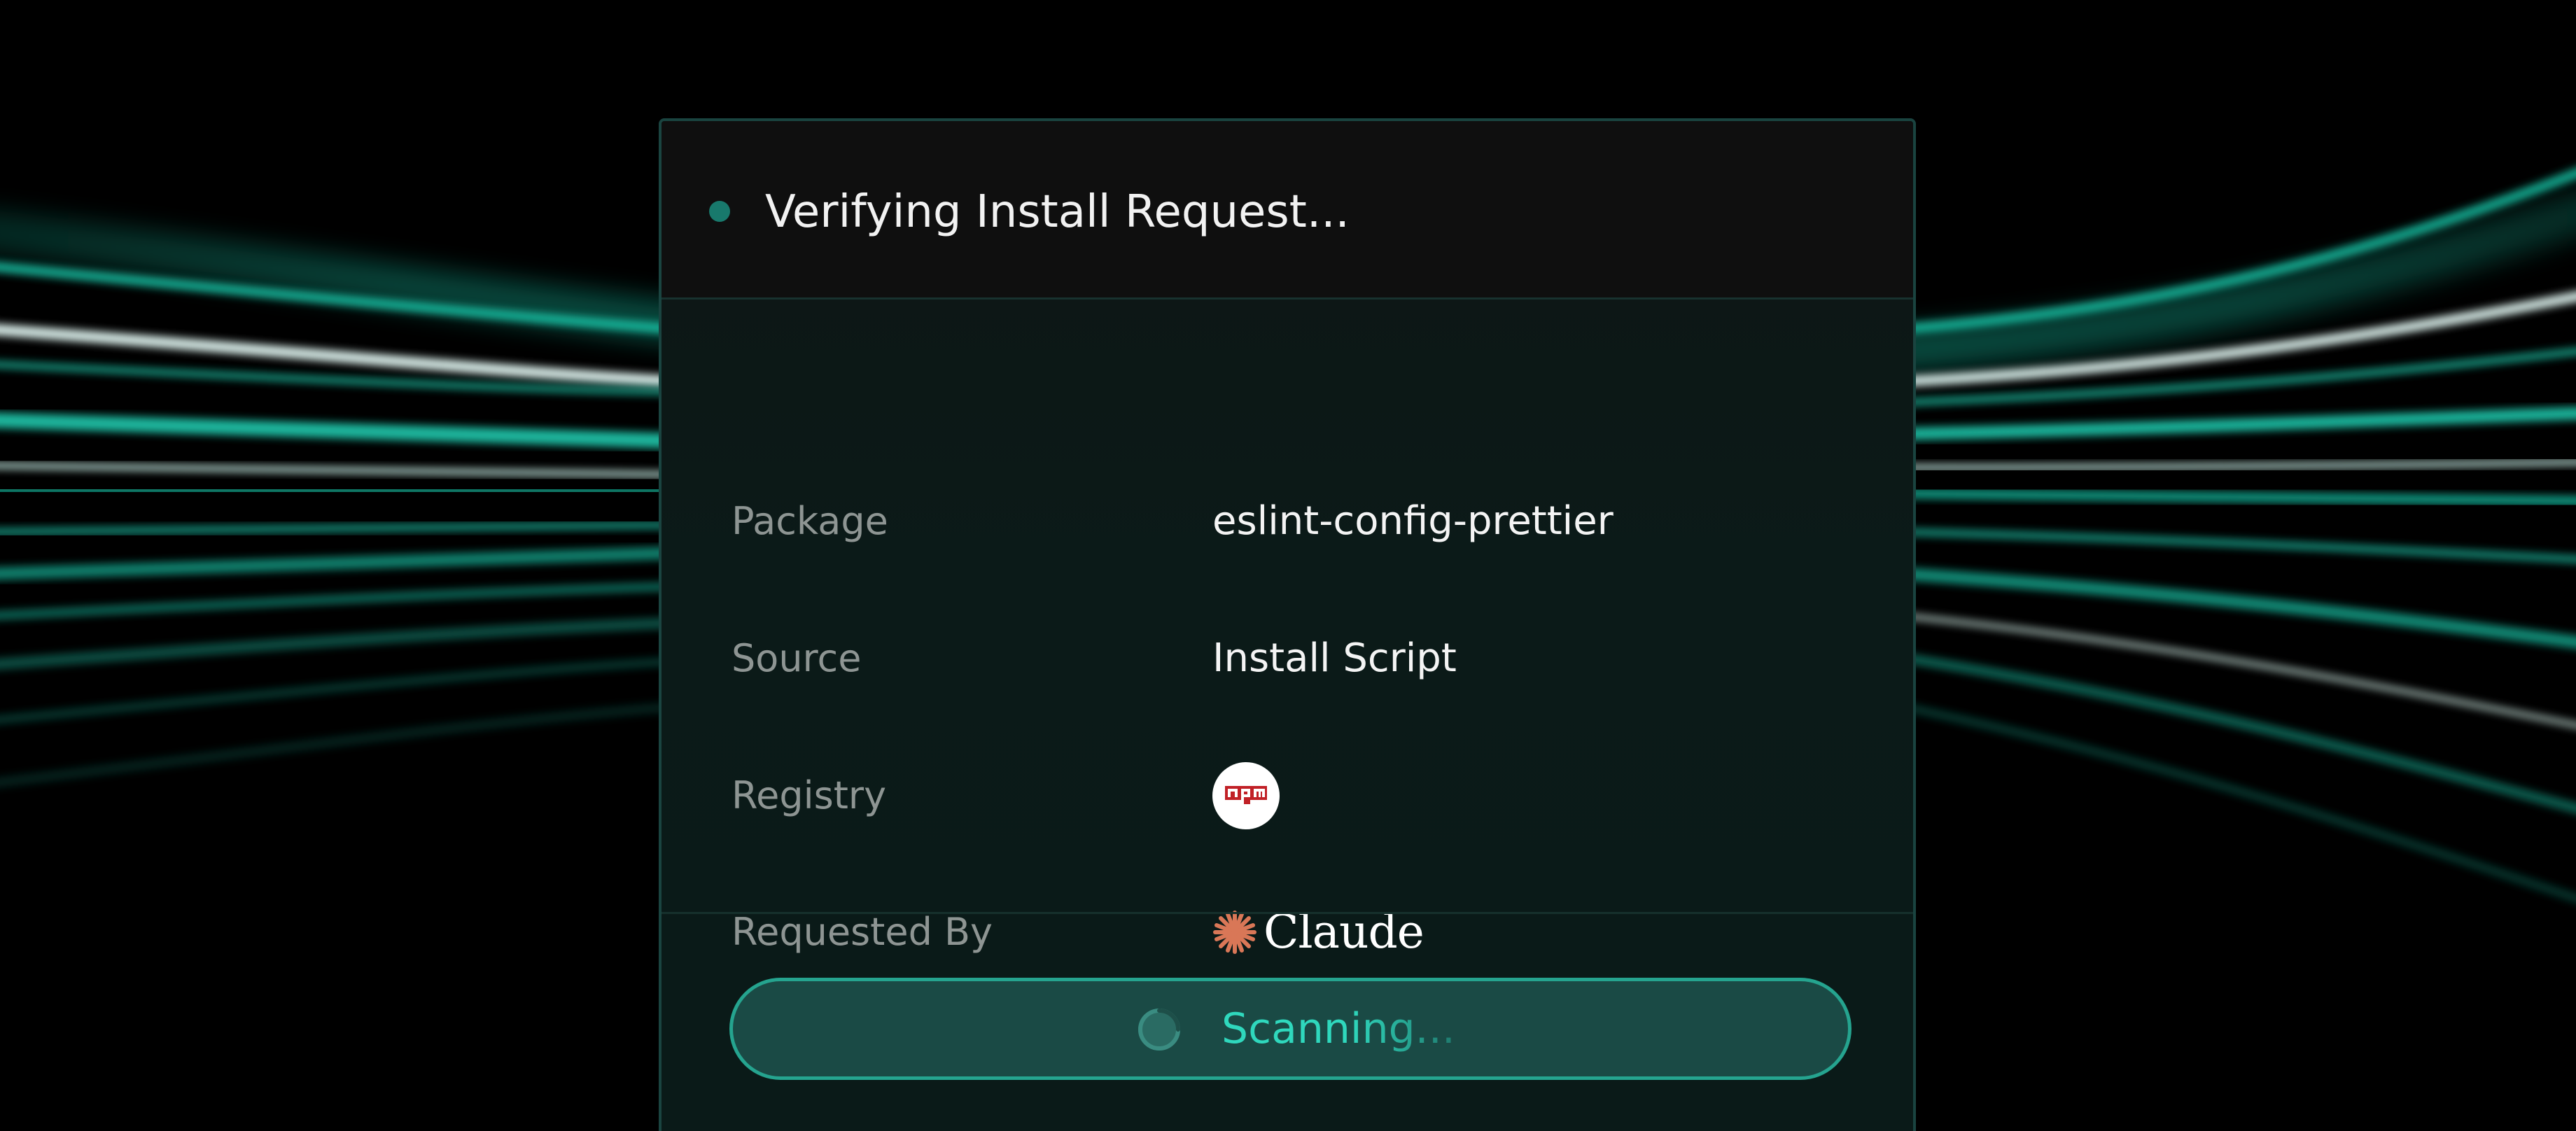 Image resolution: width=2576 pixels, height=1131 pixels. I want to click on detail-label: Source, so click(797, 658).